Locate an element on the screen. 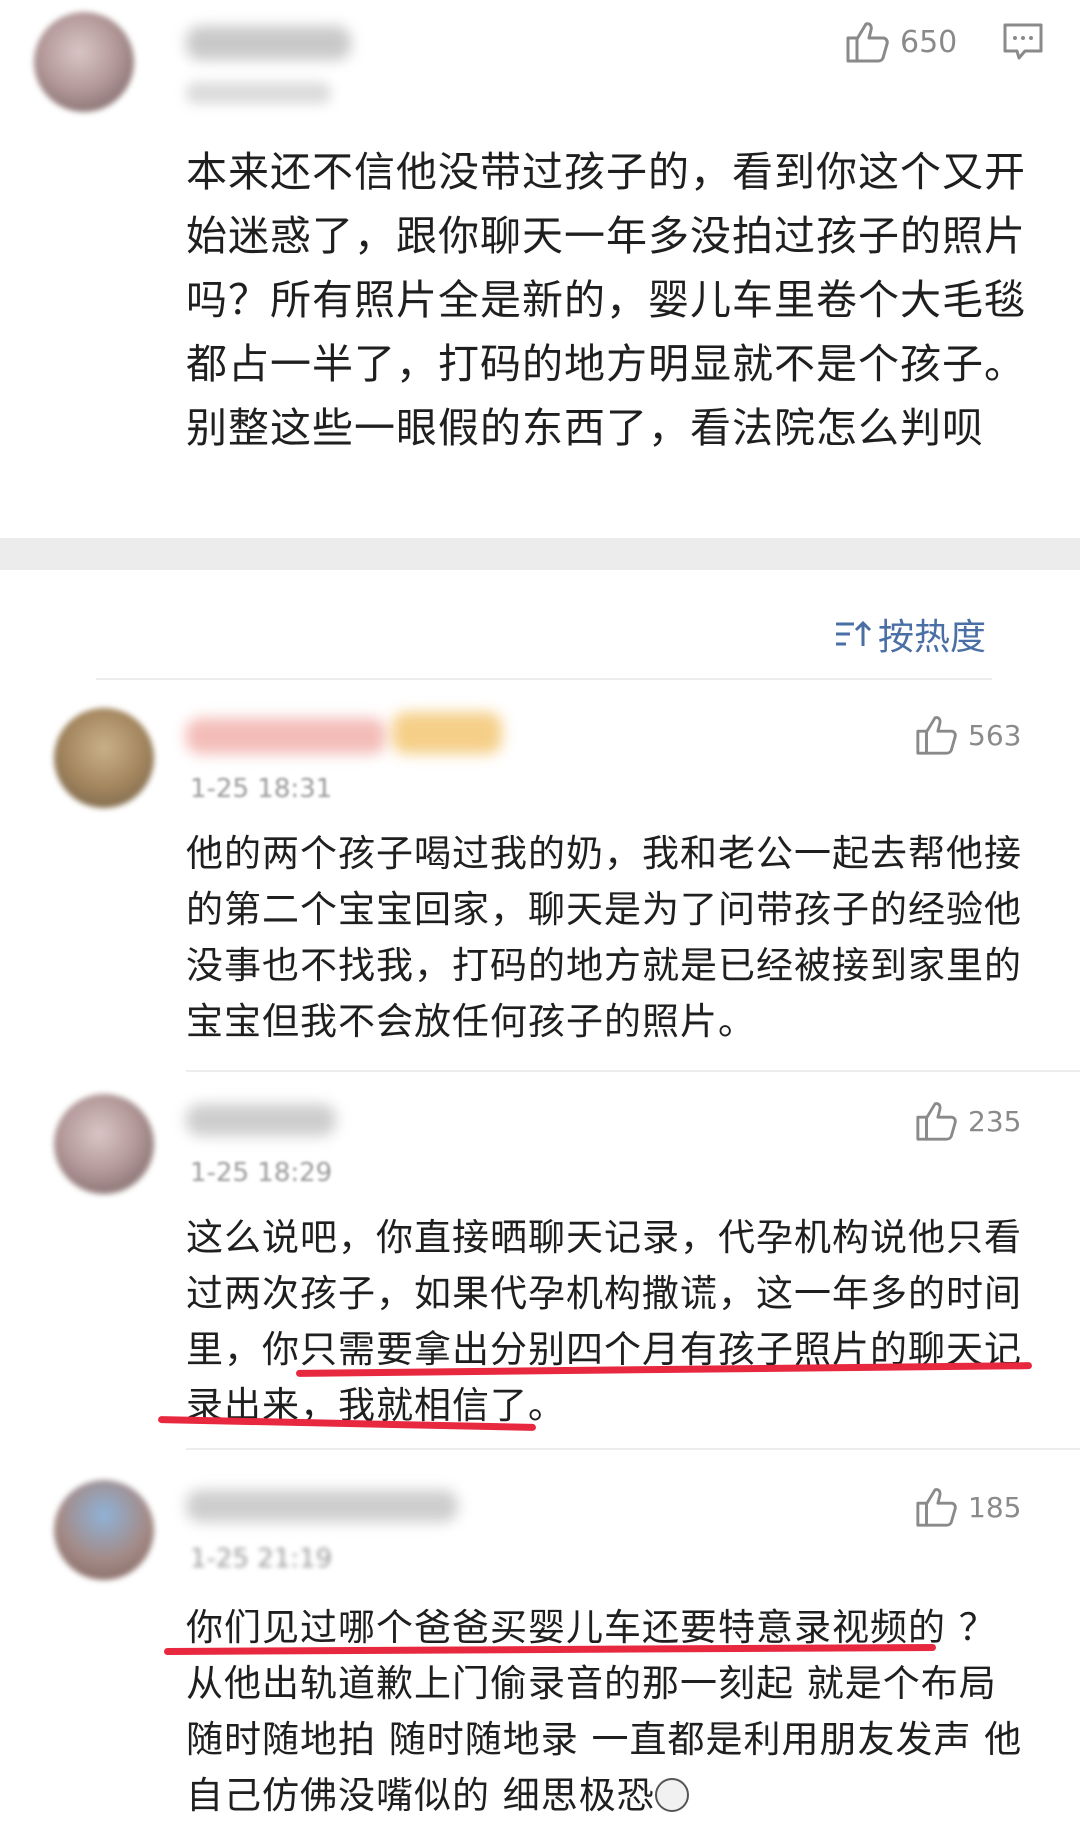 The image size is (1080, 1832). fearful-face-icon is located at coordinates (671, 1795).